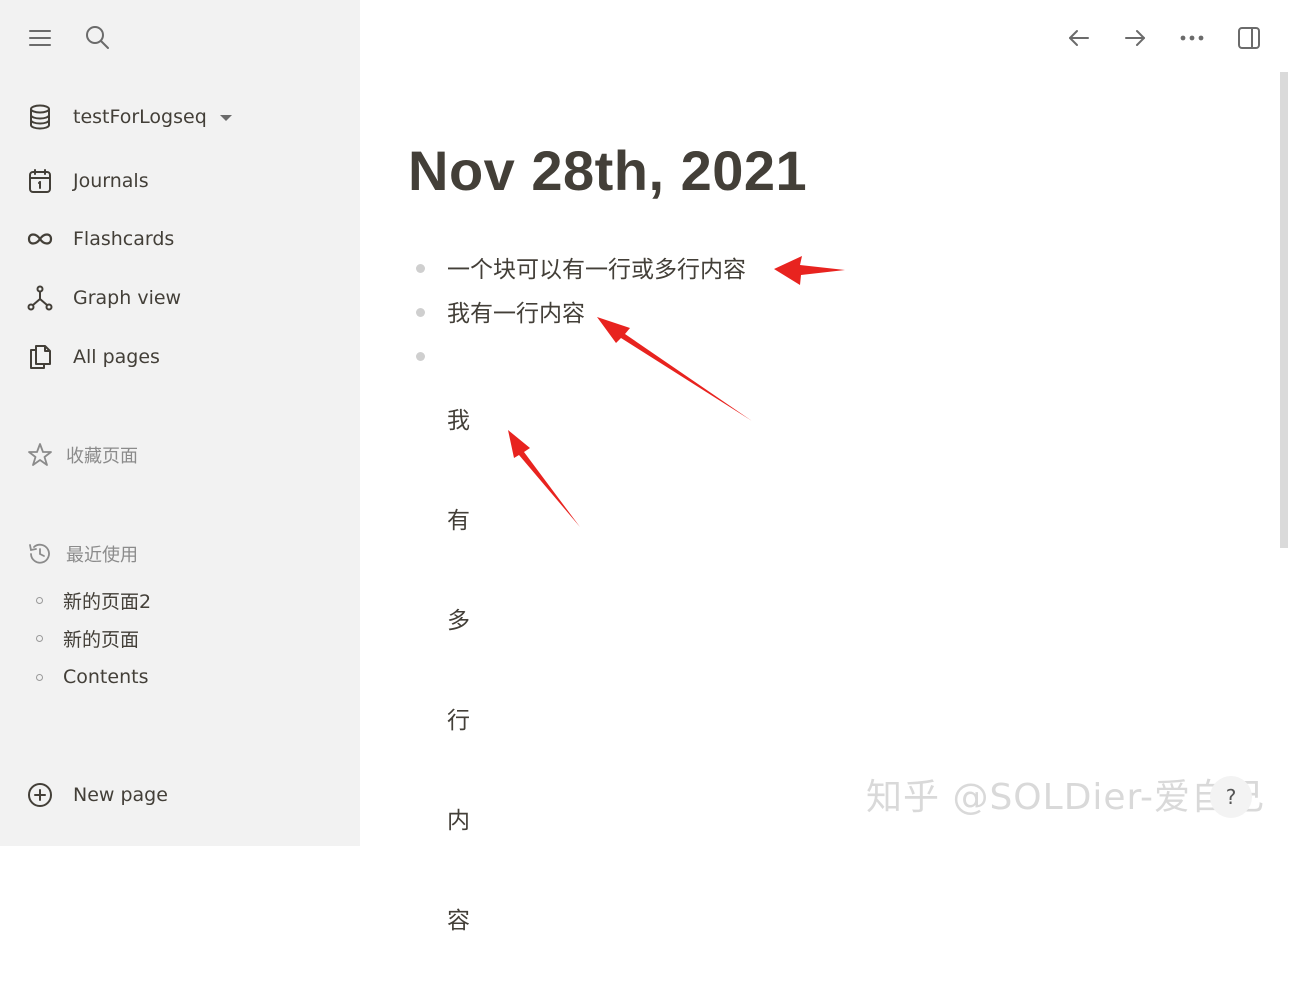  I want to click on forward-arrow-icon, so click(1135, 38).